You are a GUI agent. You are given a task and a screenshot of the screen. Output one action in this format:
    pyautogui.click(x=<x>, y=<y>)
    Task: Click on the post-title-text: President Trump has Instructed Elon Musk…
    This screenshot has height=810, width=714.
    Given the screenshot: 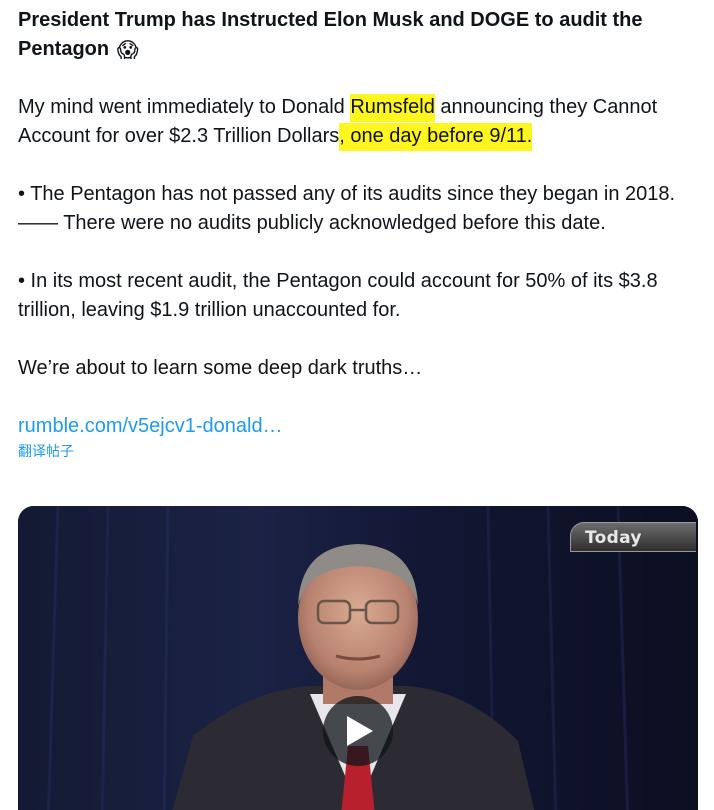 What is the action you would take?
    pyautogui.click(x=330, y=34)
    